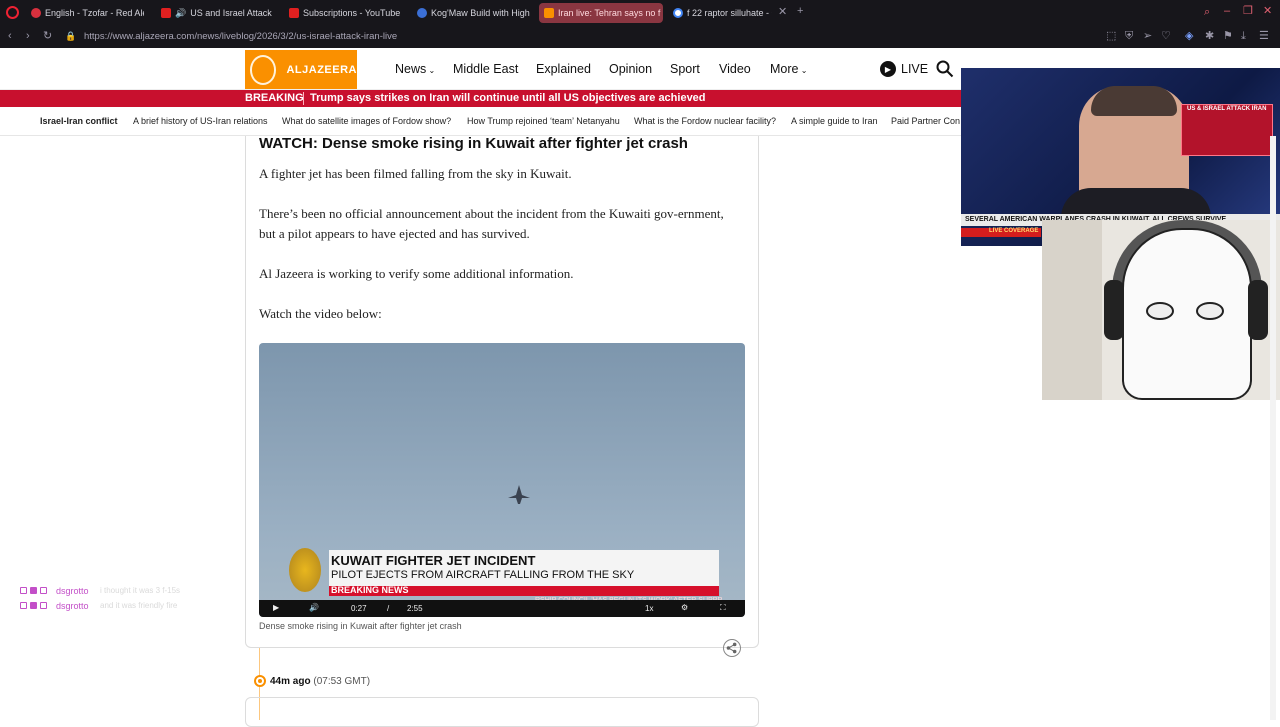 The width and height of the screenshot is (1280, 727). What do you see at coordinates (232, 13) in the screenshot?
I see `tab-title: US and Israel Attack Ir` at bounding box center [232, 13].